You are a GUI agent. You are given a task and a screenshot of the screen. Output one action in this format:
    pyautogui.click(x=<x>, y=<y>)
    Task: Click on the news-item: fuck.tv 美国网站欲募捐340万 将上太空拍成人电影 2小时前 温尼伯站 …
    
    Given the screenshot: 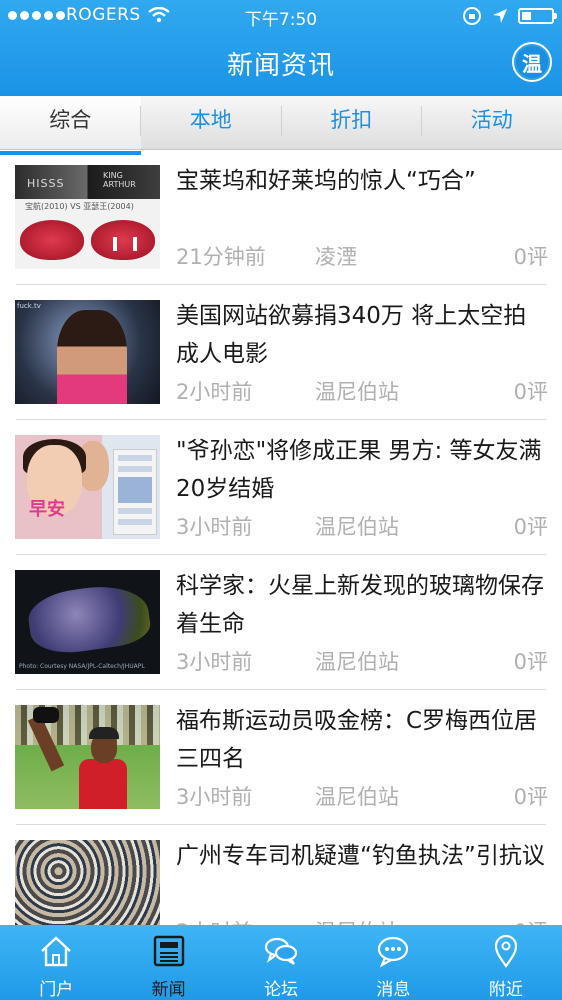 What is the action you would take?
    pyautogui.click(x=281, y=352)
    